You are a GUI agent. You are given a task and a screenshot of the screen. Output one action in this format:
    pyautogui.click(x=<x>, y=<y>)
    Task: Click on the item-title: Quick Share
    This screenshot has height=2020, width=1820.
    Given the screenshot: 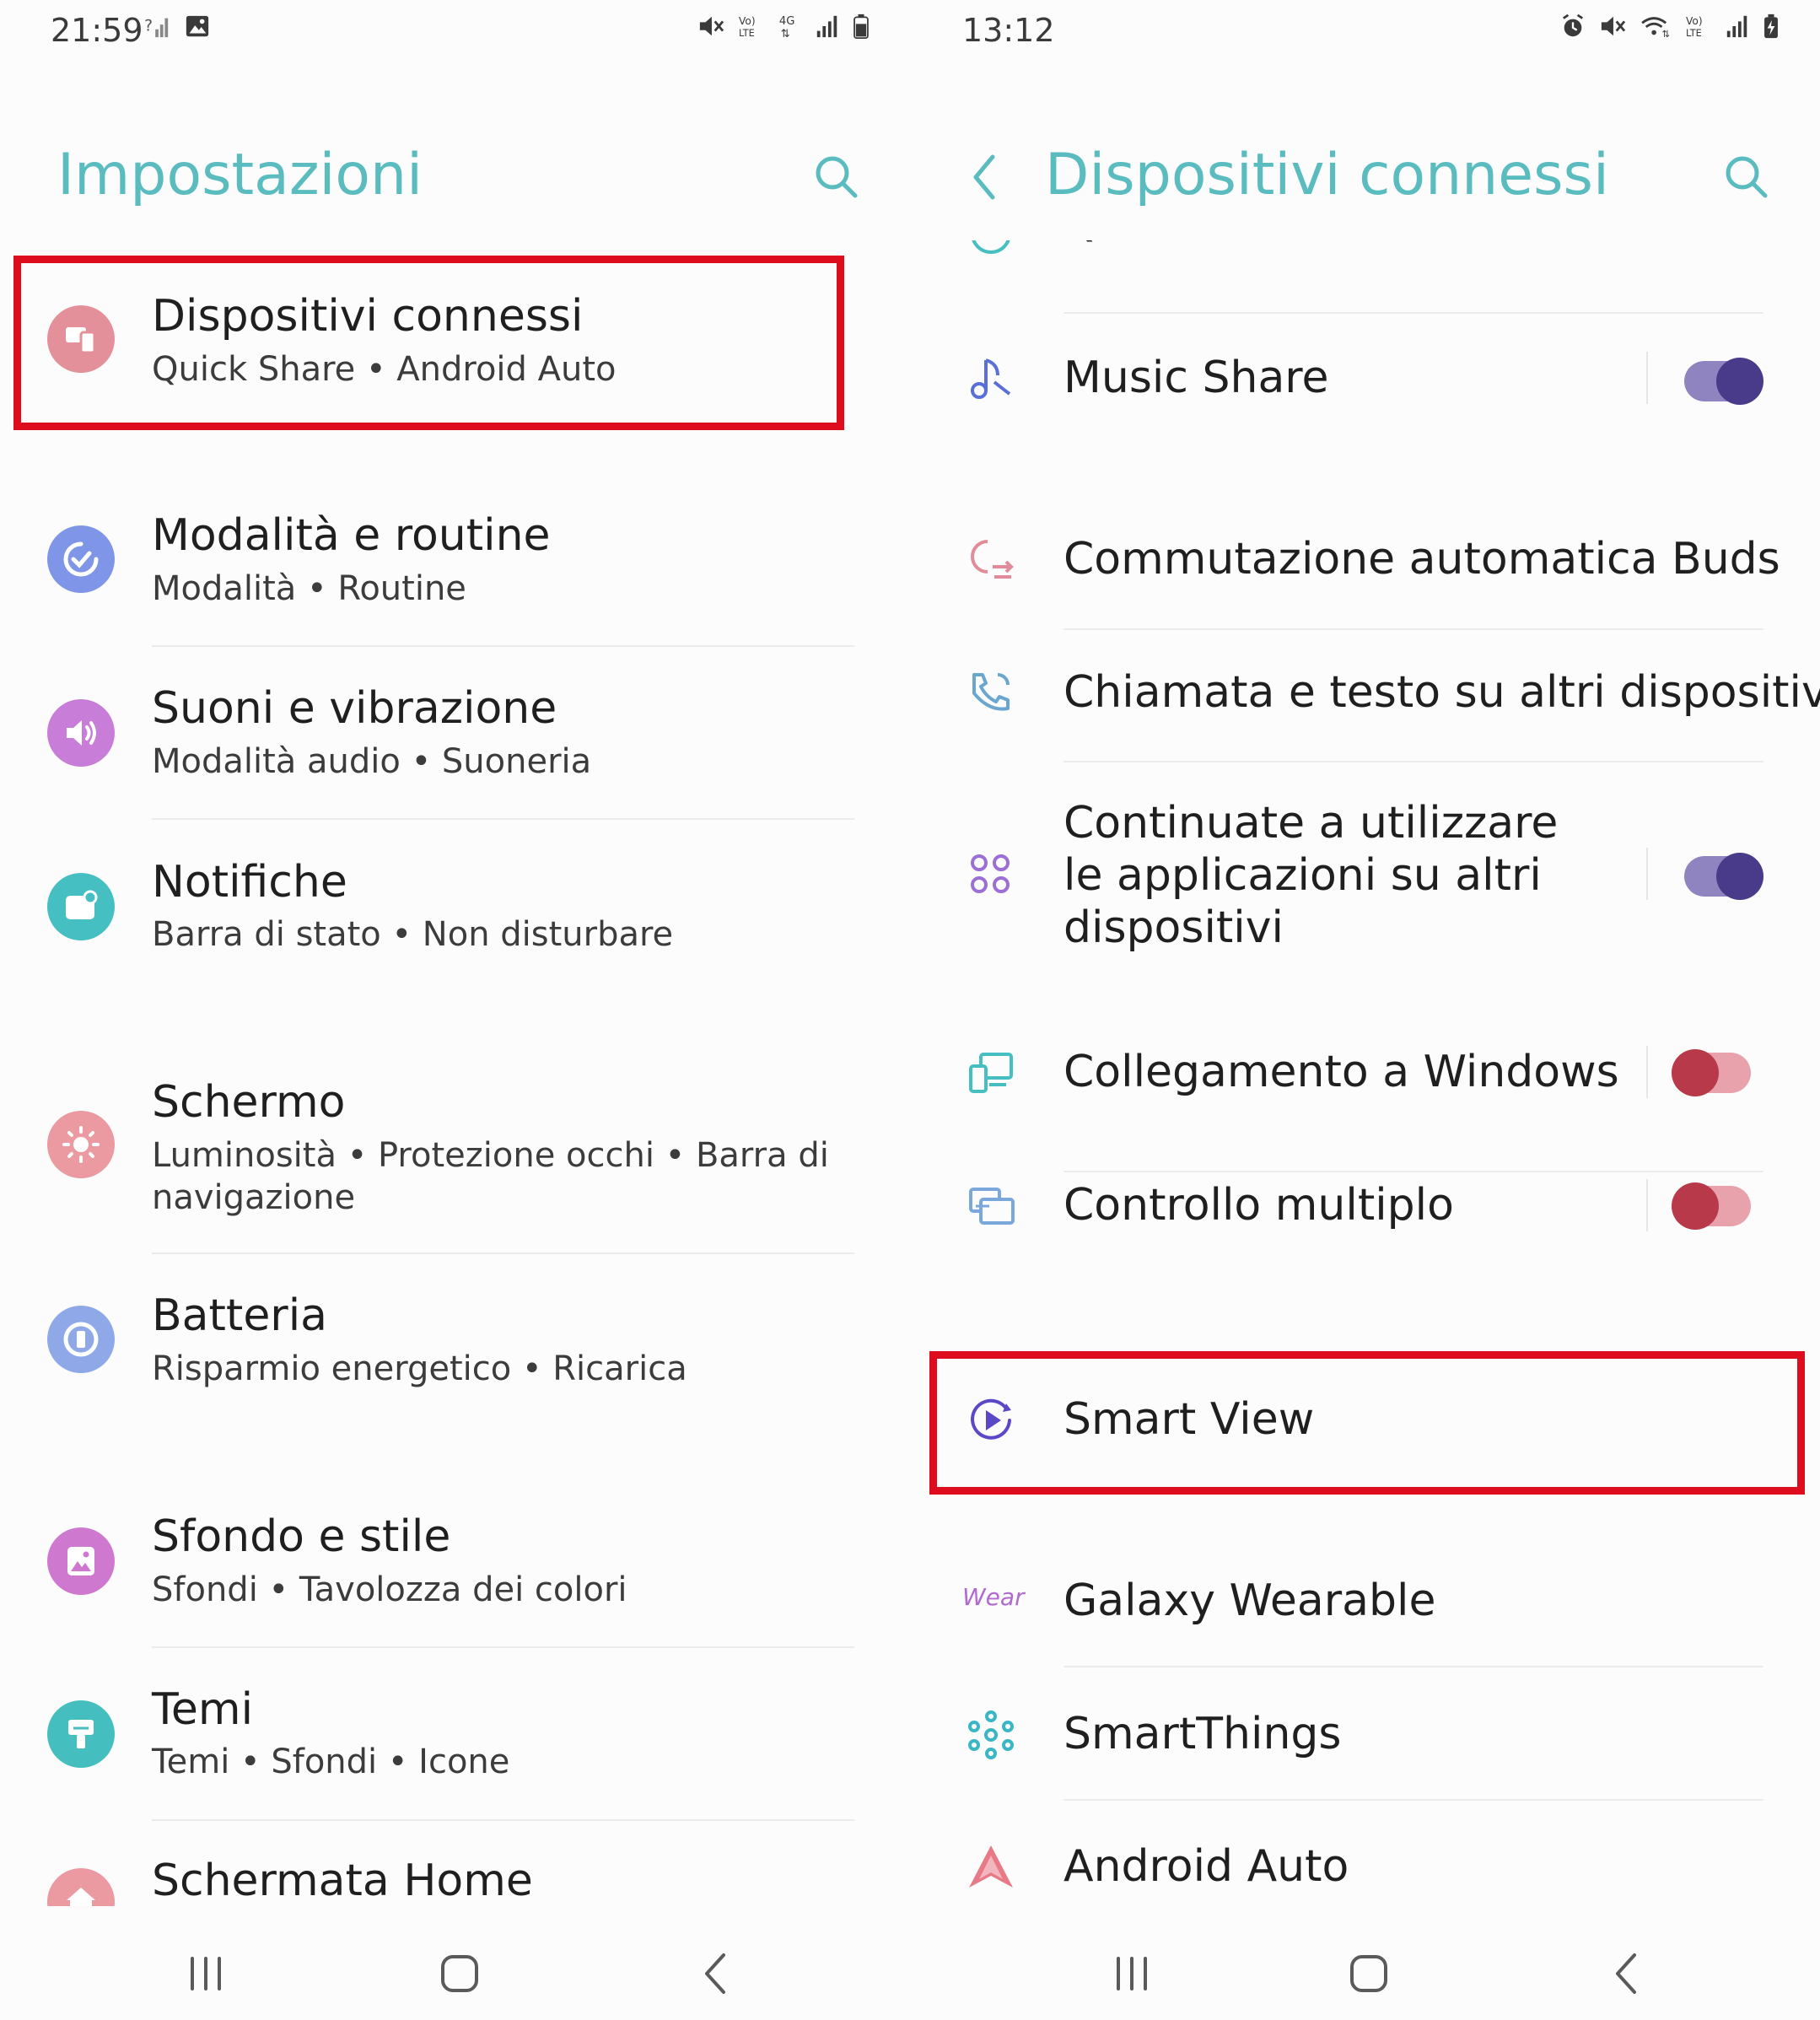 What is the action you would take?
    pyautogui.click(x=1195, y=244)
    